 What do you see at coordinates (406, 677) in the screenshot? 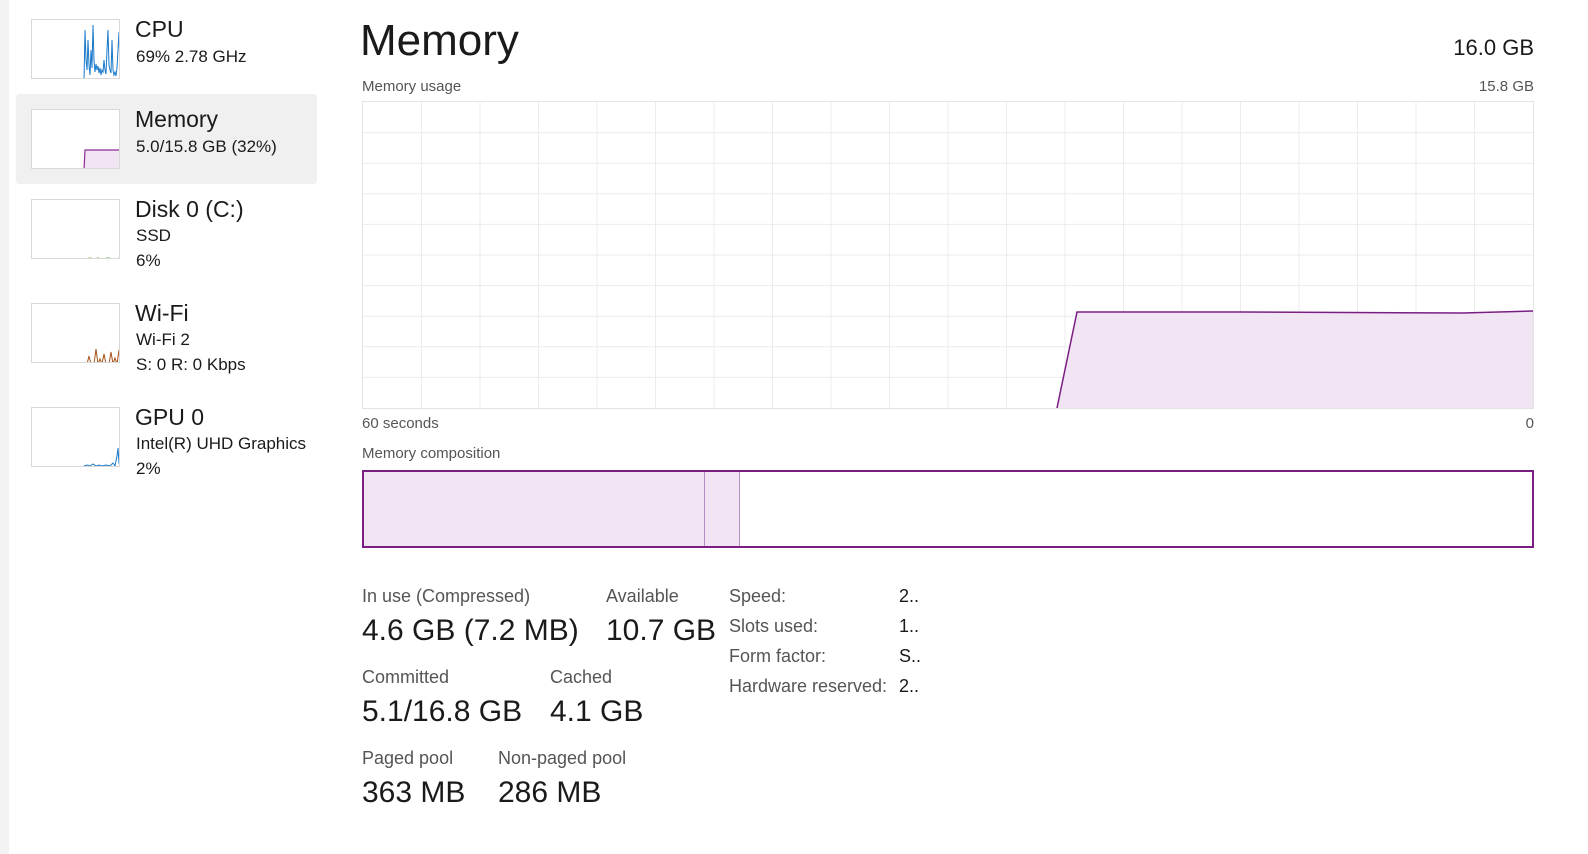
I see `committed-label: Committed` at bounding box center [406, 677].